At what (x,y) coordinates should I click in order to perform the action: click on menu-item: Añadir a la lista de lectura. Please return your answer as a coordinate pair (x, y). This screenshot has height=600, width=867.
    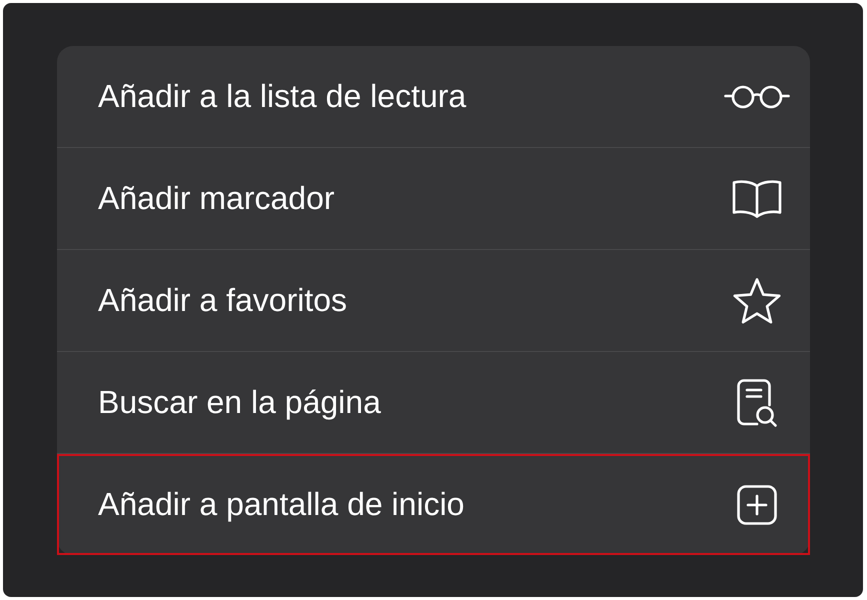
    Looking at the image, I should click on (433, 96).